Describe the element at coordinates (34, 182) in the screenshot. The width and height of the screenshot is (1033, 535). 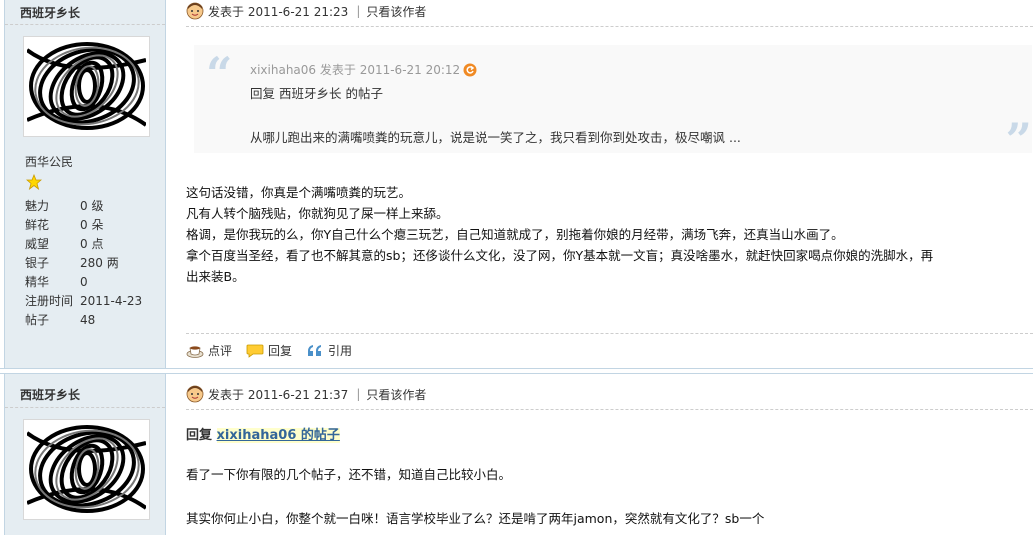
I see `star-icon` at that location.